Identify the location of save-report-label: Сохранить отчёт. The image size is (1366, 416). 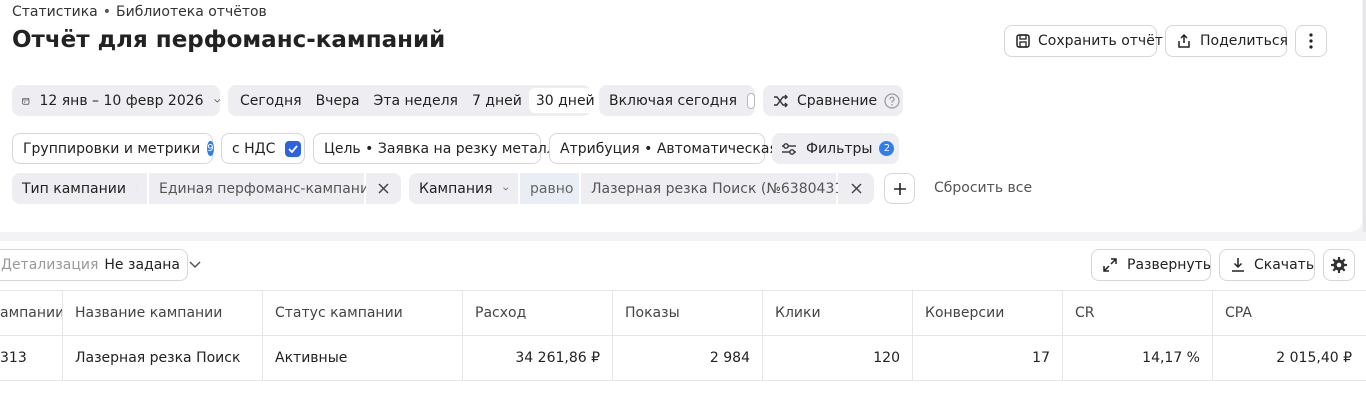
(1100, 41).